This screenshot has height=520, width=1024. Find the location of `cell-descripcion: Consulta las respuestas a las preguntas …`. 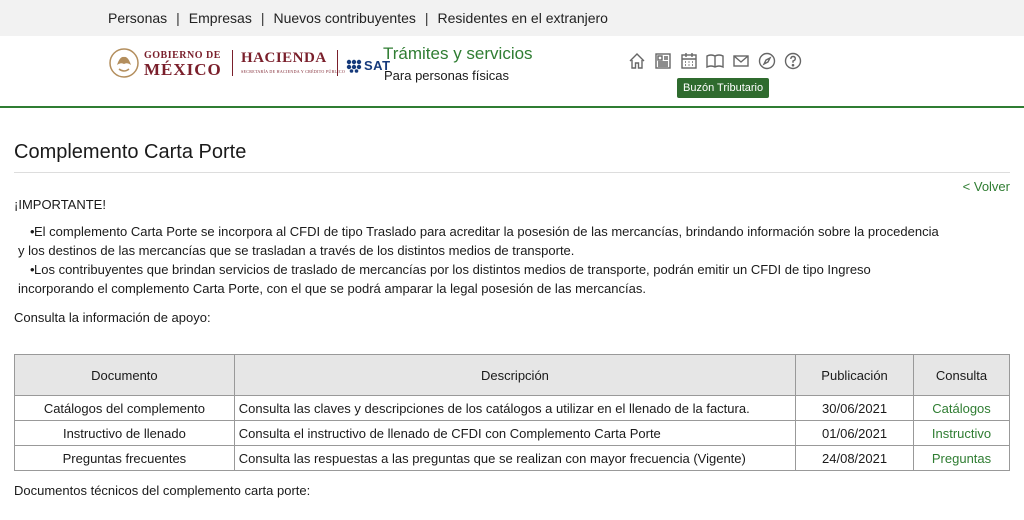

cell-descripcion: Consulta las respuestas a las preguntas … is located at coordinates (515, 458).